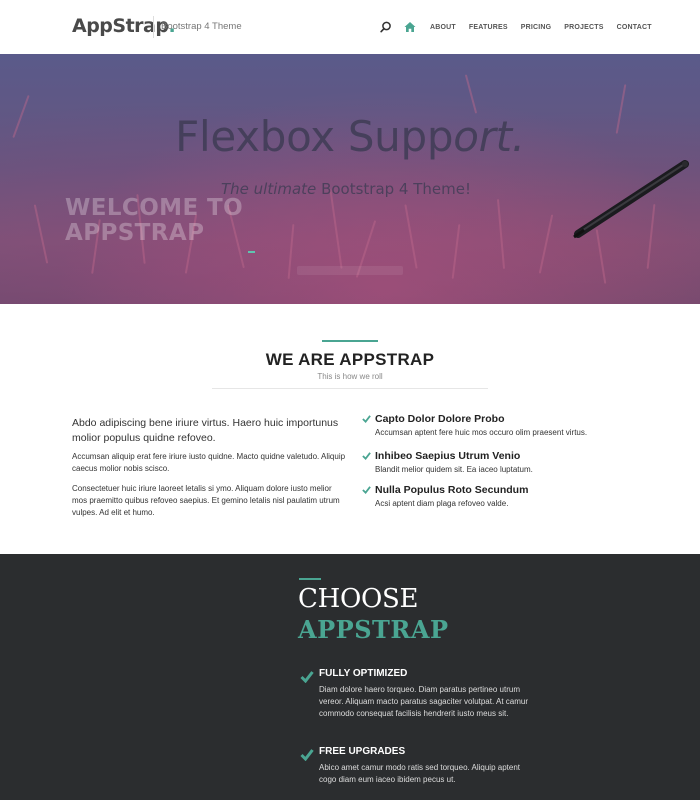  I want to click on feature-desc: Acsi aptent diam plaga refoveo valde., so click(442, 503).